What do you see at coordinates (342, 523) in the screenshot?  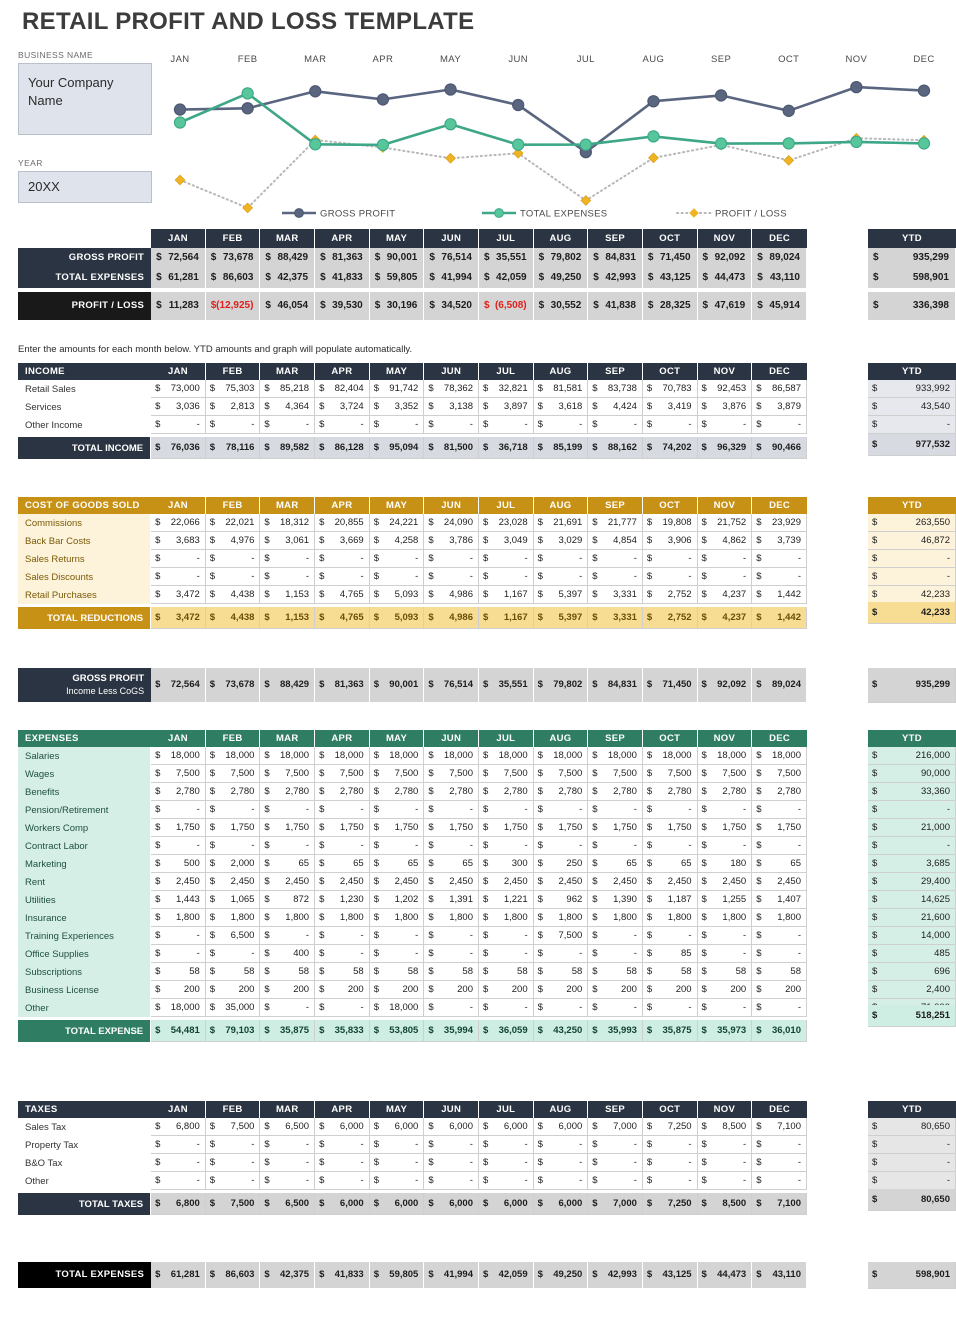 I see `data-cell: $20,855` at bounding box center [342, 523].